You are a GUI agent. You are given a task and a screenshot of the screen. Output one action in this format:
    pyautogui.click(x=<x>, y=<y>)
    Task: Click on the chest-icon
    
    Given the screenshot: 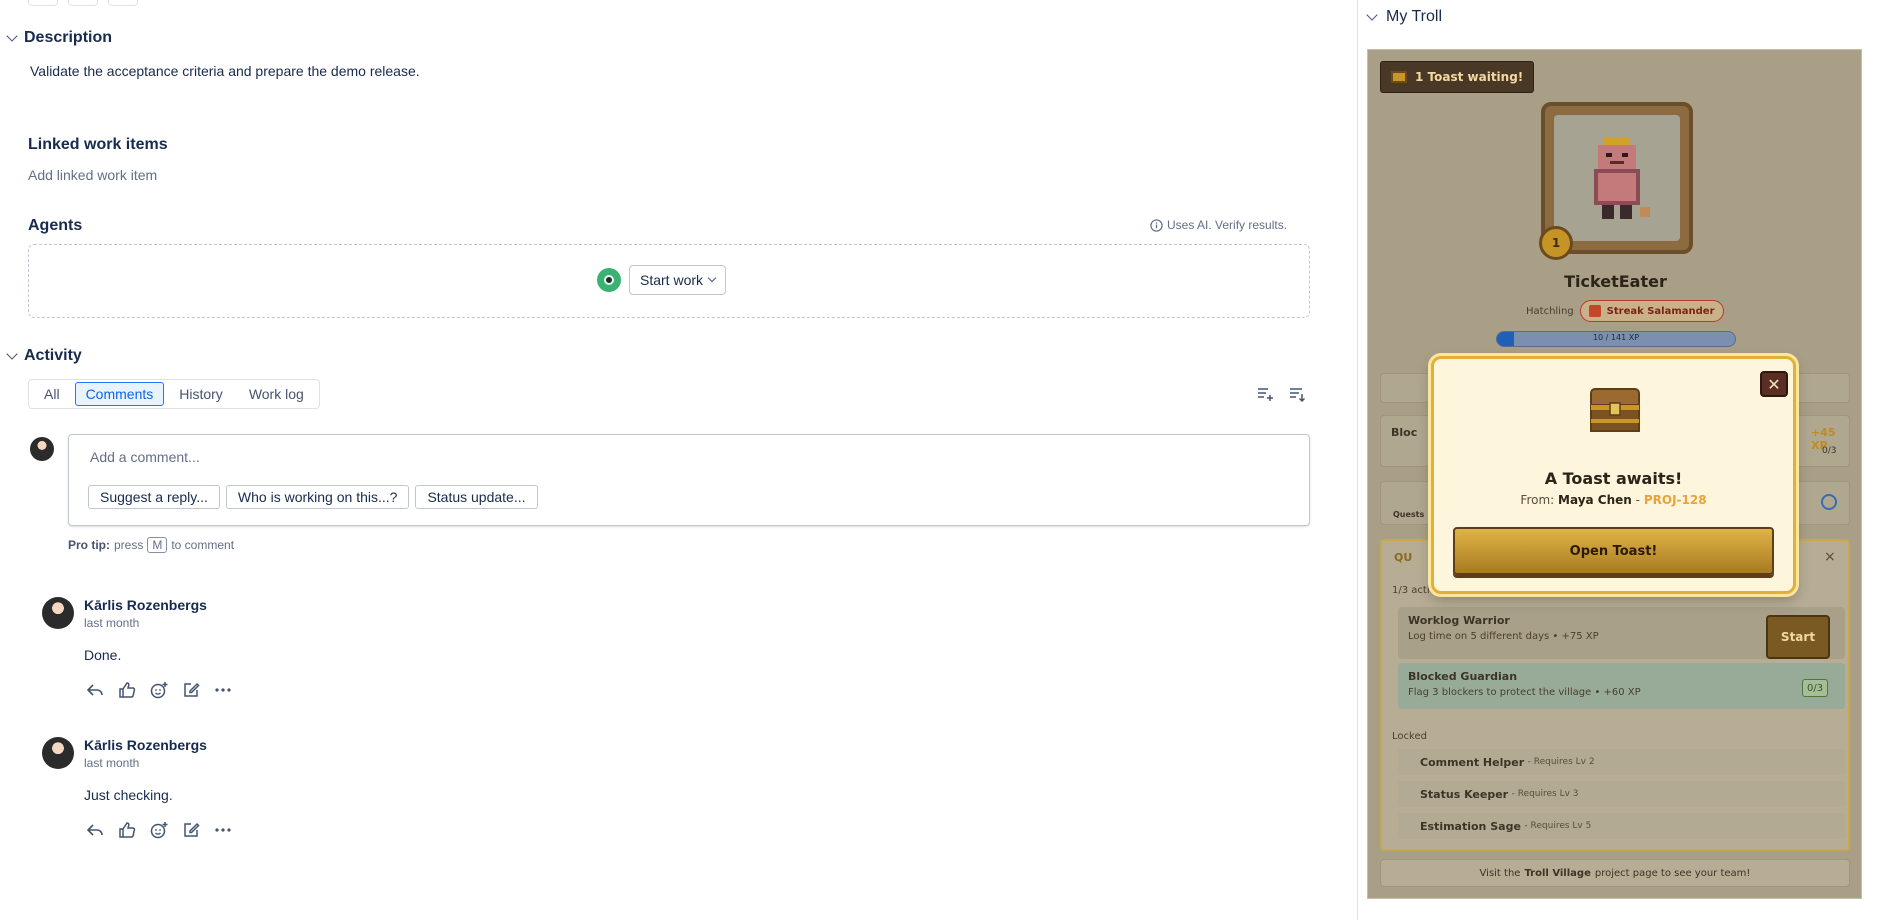 What is the action you would take?
    pyautogui.click(x=1399, y=77)
    